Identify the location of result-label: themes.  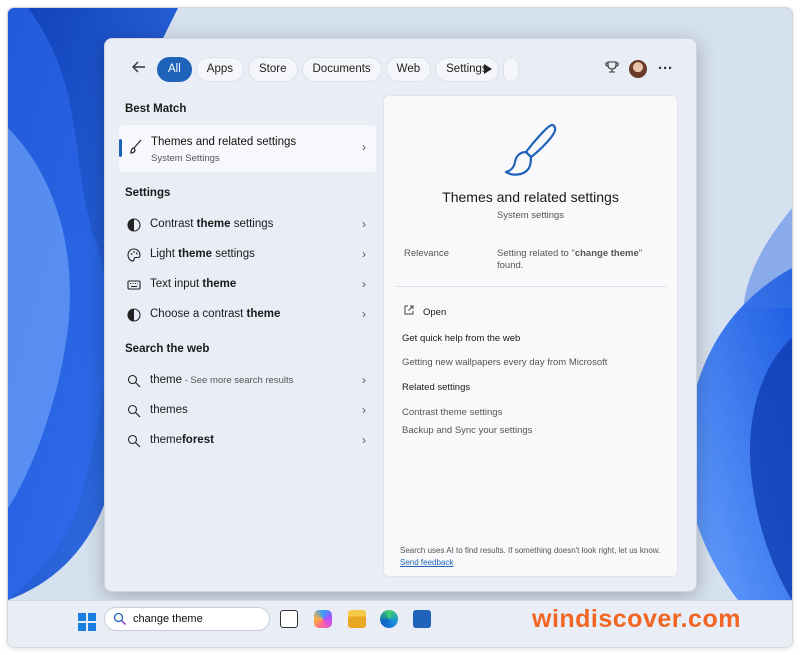
(169, 410).